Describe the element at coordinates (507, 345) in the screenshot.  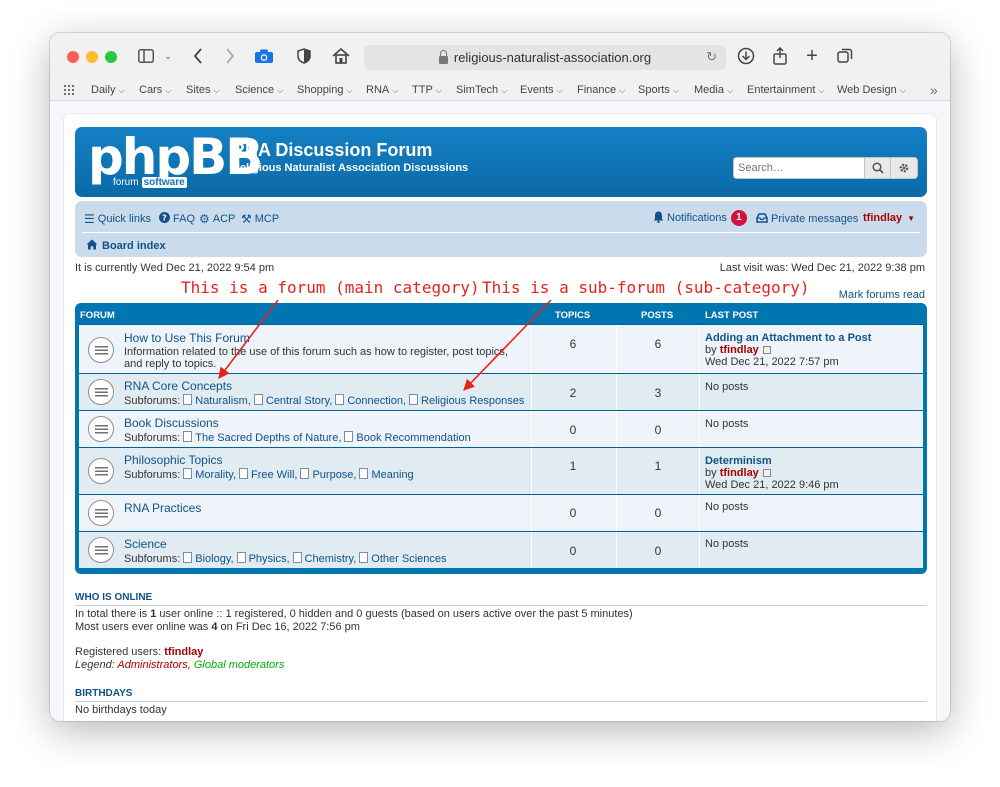
I see `subforum-annotation-arrow` at that location.